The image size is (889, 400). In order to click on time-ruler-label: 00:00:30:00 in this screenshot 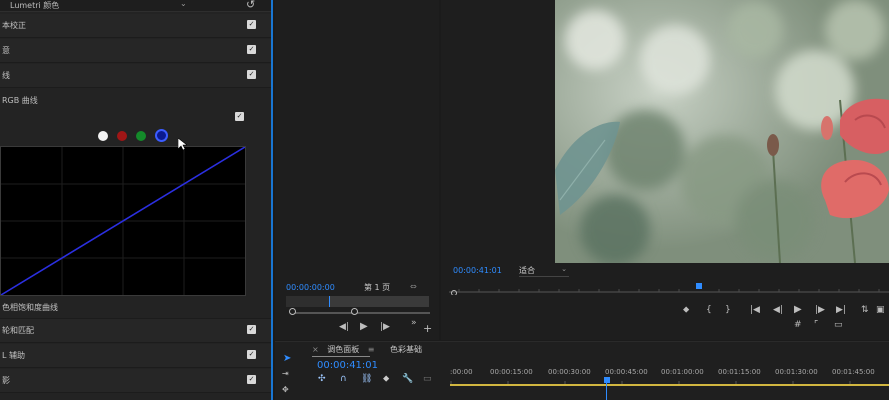, I will do `click(569, 372)`.